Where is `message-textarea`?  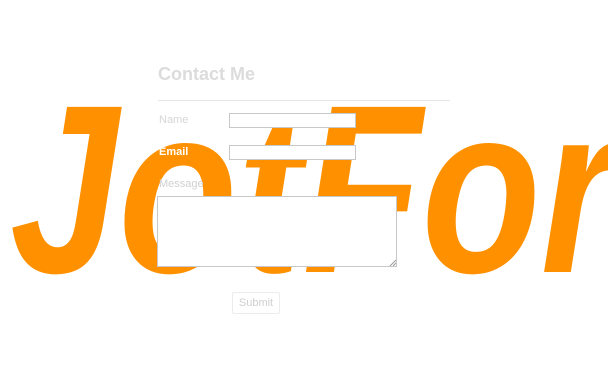
message-textarea is located at coordinates (277, 231).